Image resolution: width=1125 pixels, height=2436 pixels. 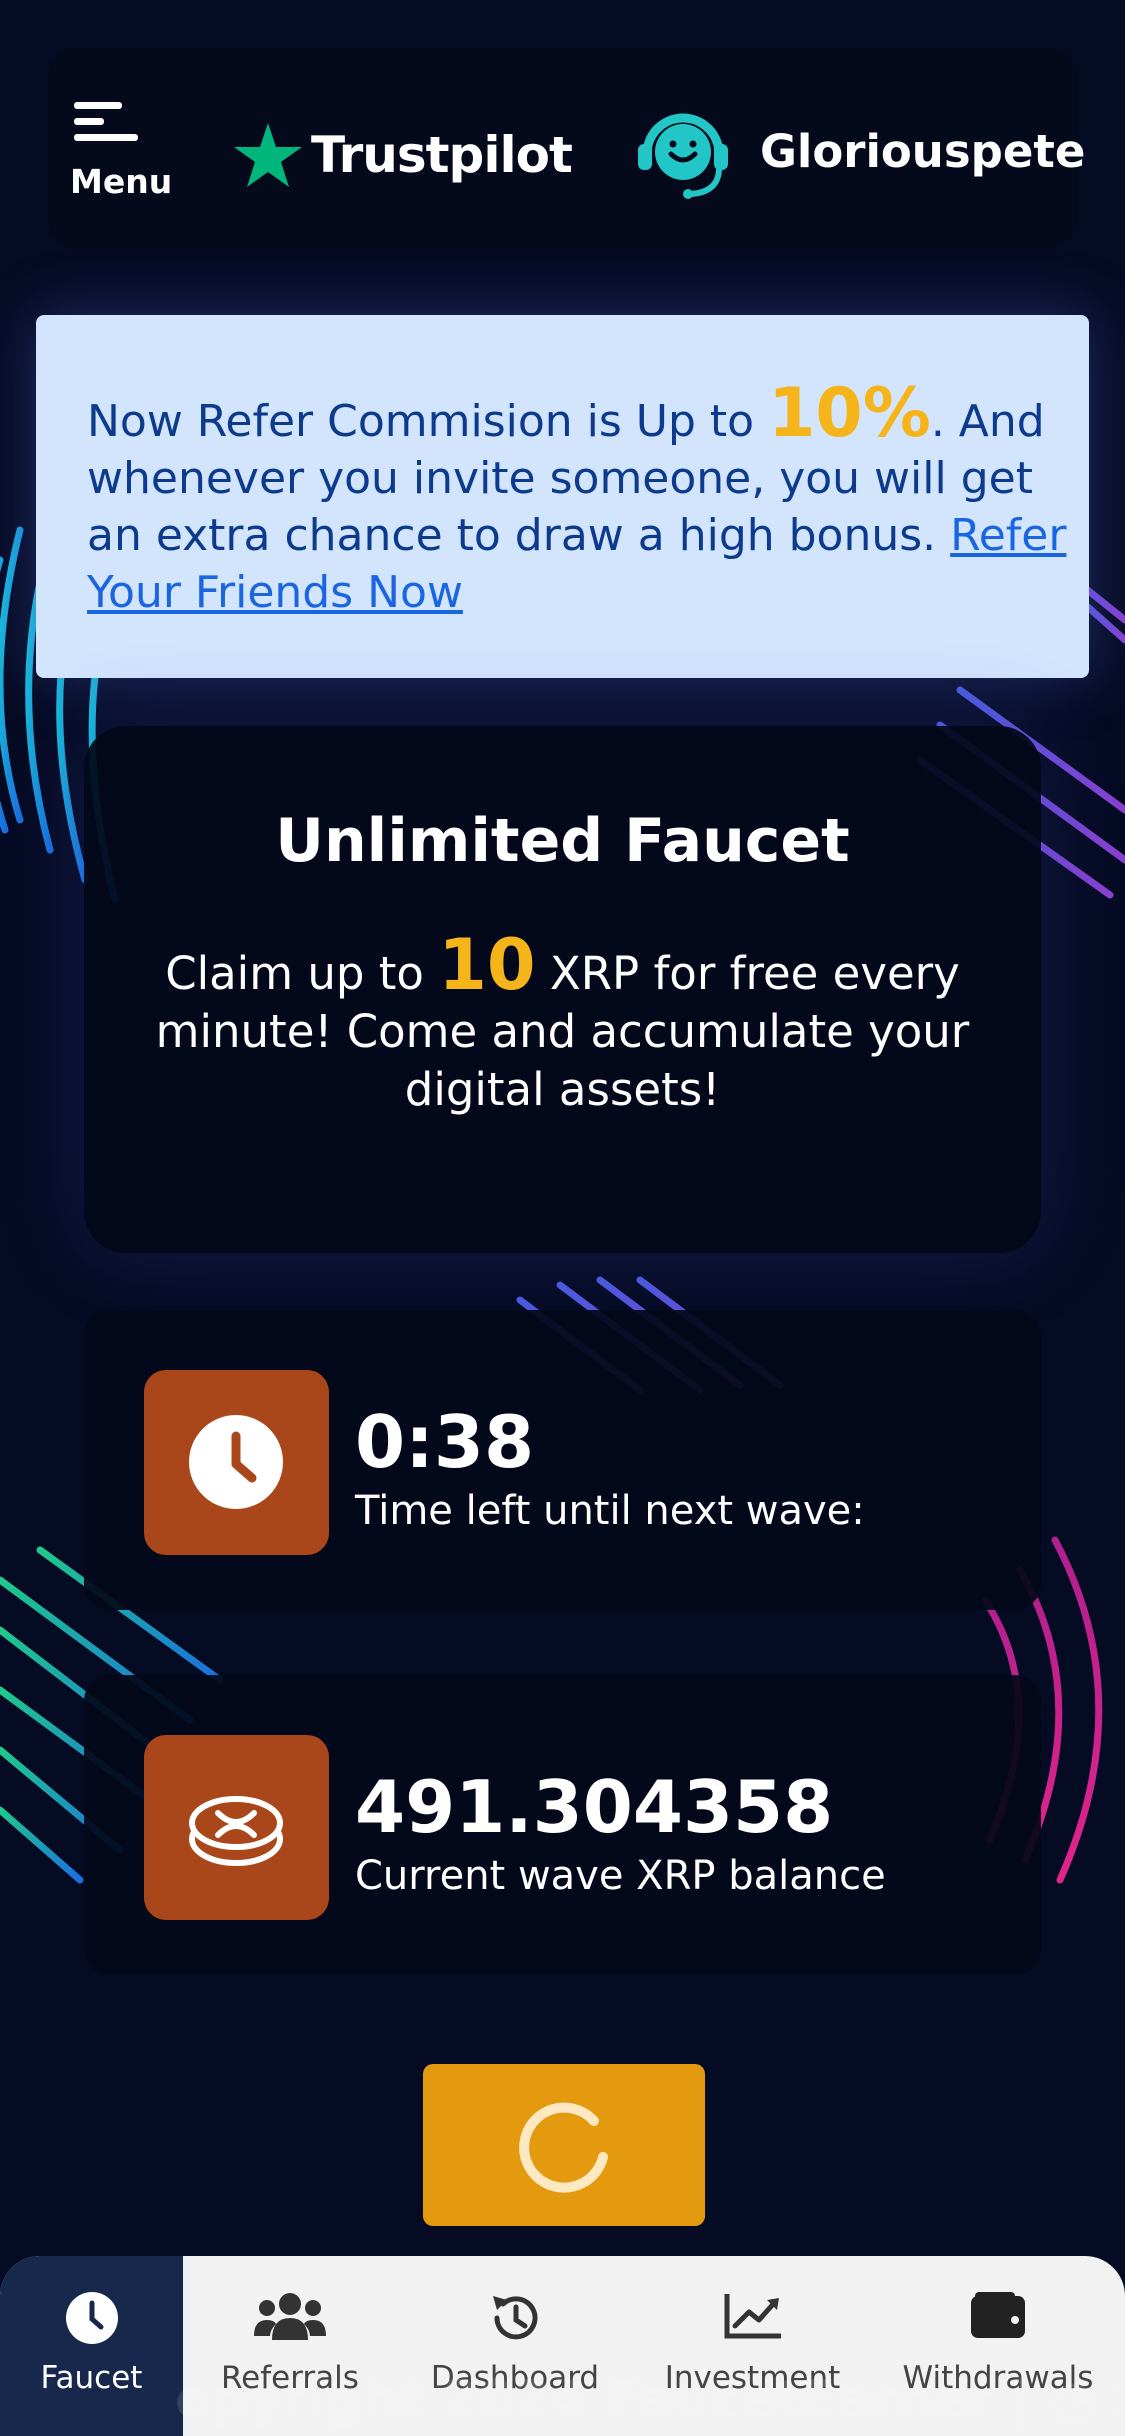 I want to click on header-bar: Menu Trustpilot Gloriouspete, so click(x=566, y=148).